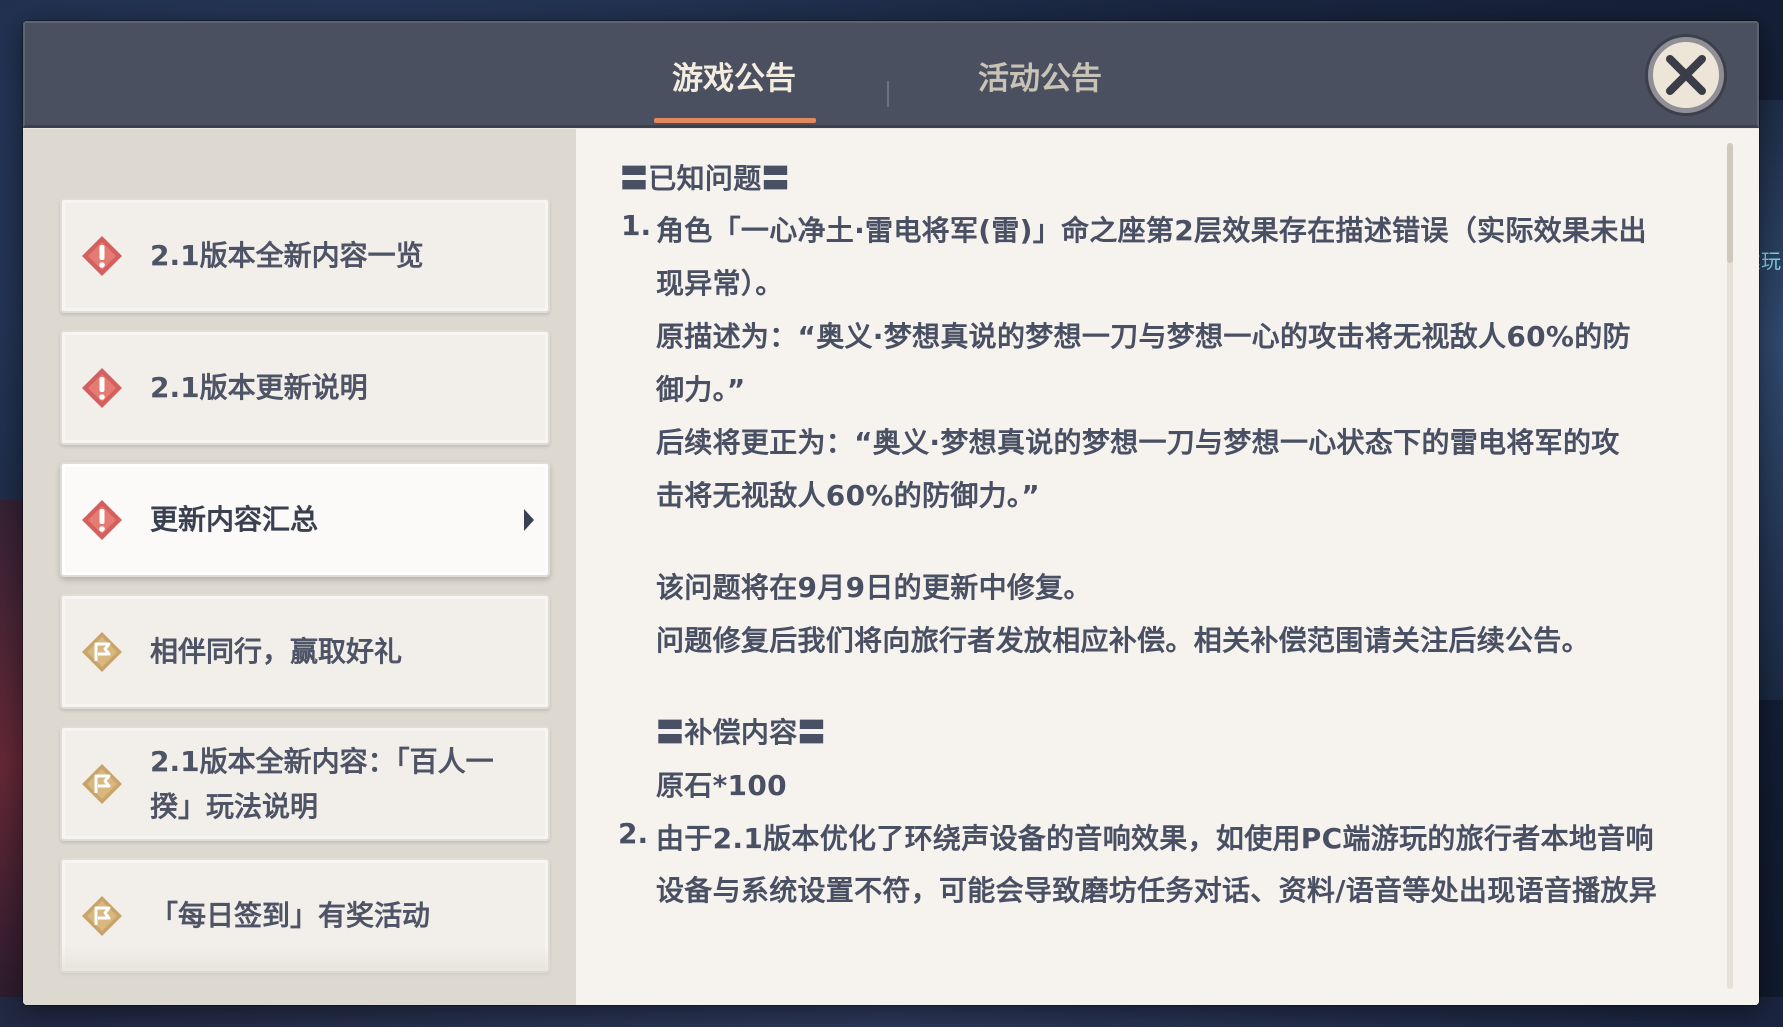 Image resolution: width=1783 pixels, height=1027 pixels. I want to click on content-text-line: 原描述为：“奥义·梦想真说的梦想一刀与梦想一心的攻击将无视敌人60%的防, so click(1143, 336).